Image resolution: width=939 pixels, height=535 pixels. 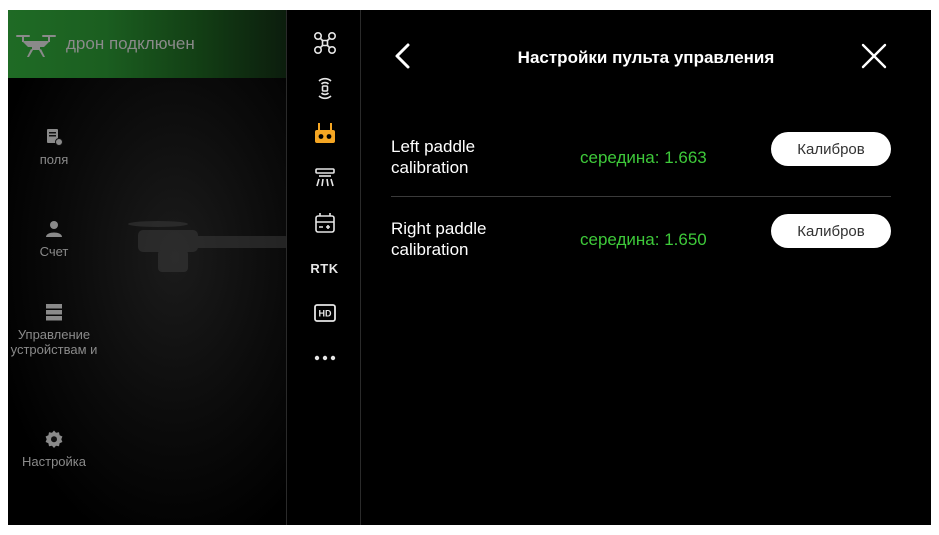 I want to click on hd-video-icon: HD, so click(x=324, y=313).